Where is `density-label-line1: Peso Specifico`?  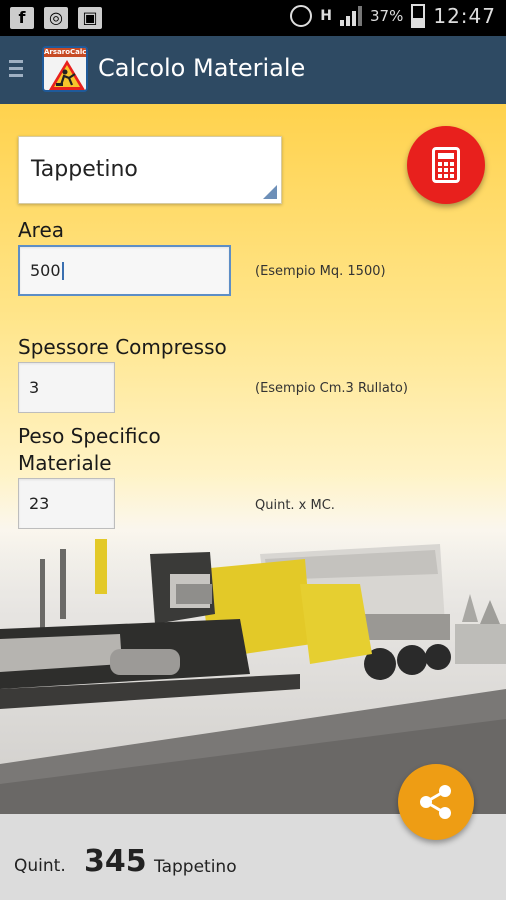
density-label-line1: Peso Specifico is located at coordinates (89, 436).